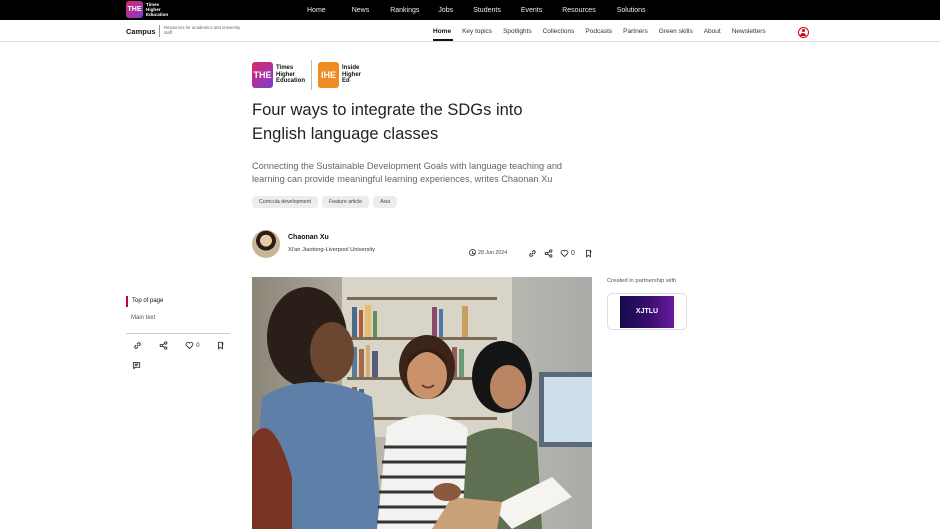 The image size is (940, 529). Describe the element at coordinates (159, 31) in the screenshot. I see `divider` at that location.